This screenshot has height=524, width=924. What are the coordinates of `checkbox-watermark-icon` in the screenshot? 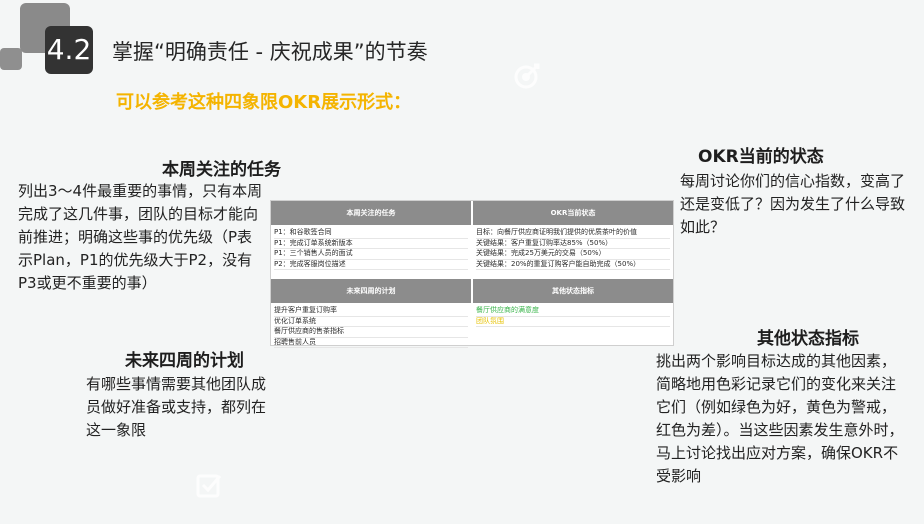 It's located at (209, 486).